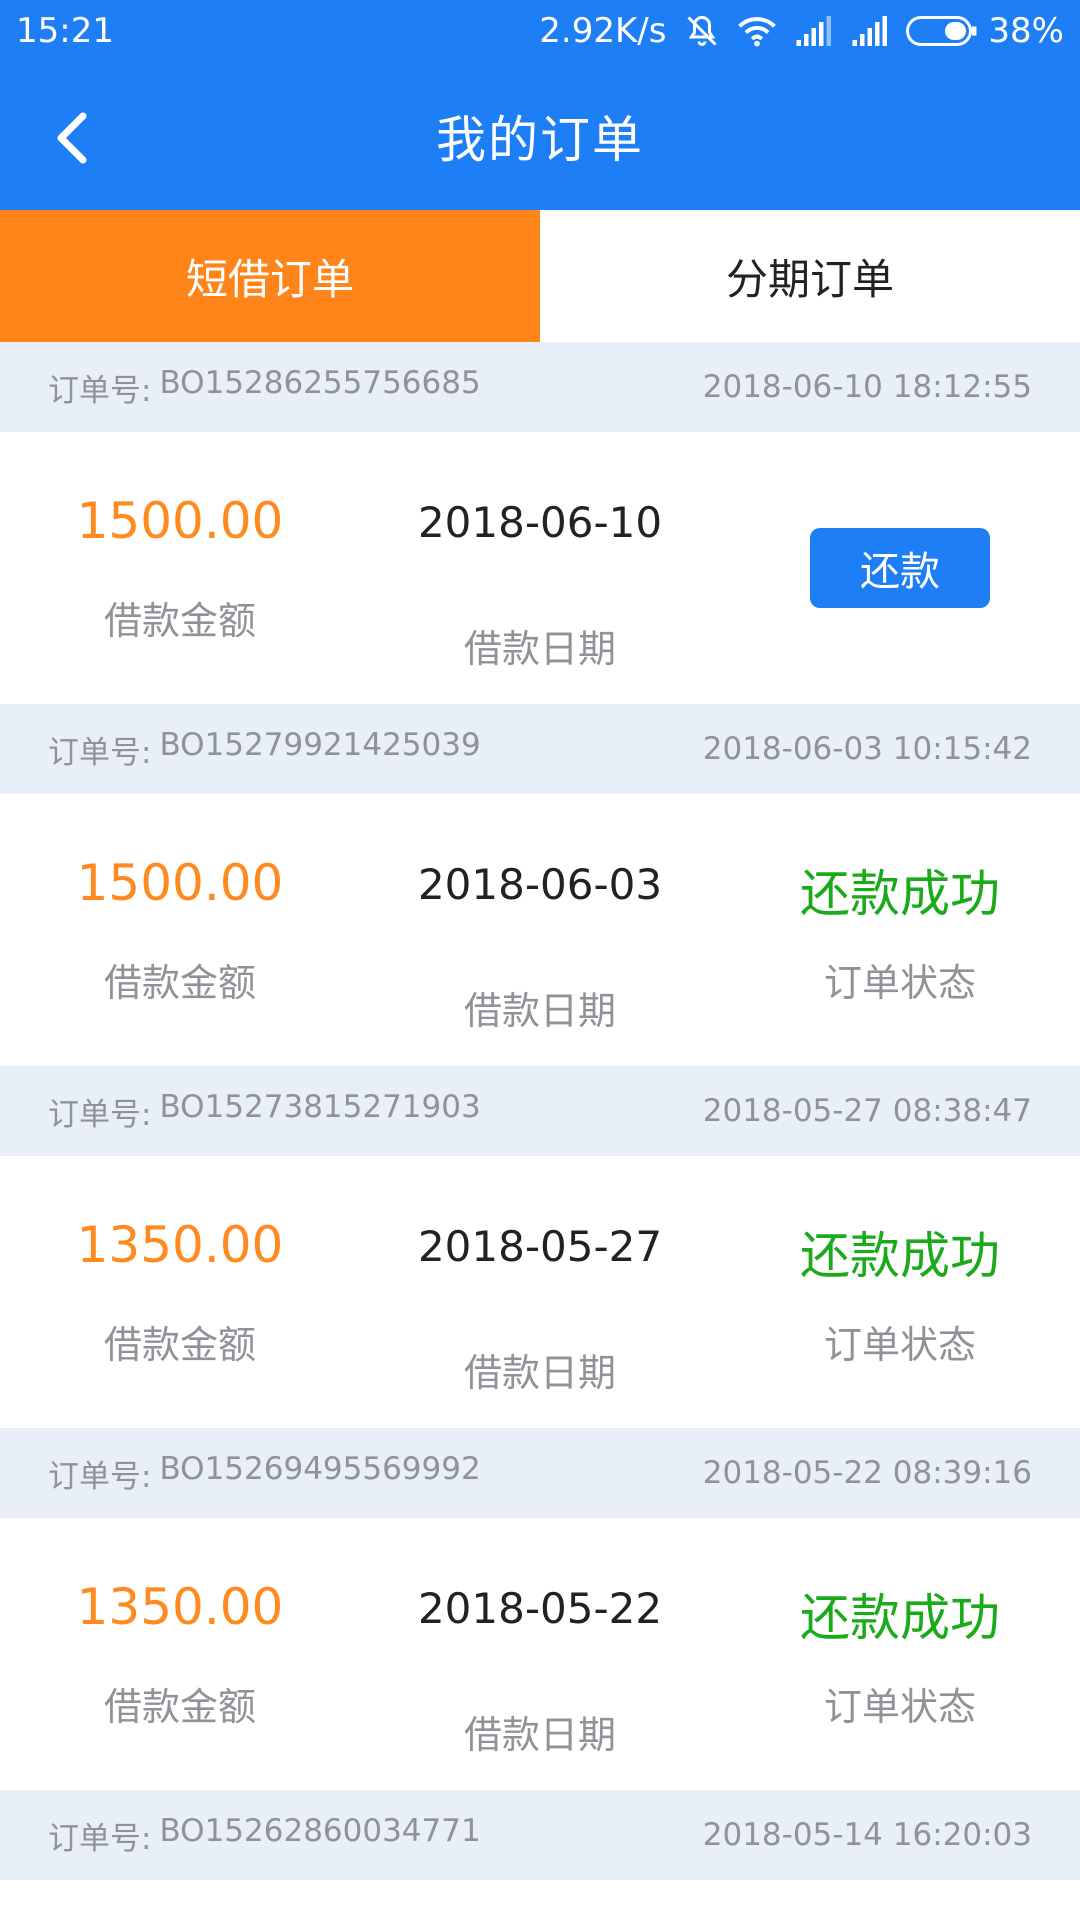 This screenshot has width=1080, height=1920. Describe the element at coordinates (941, 31) in the screenshot. I see `battery-icon` at that location.